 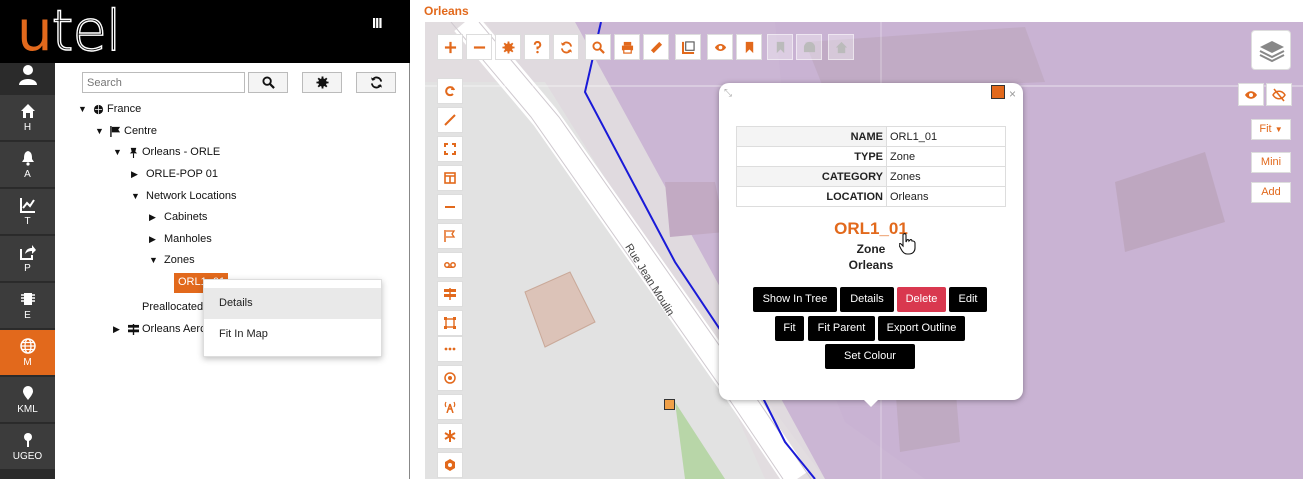 What do you see at coordinates (27, 212) in the screenshot?
I see `nav-trends: T` at bounding box center [27, 212].